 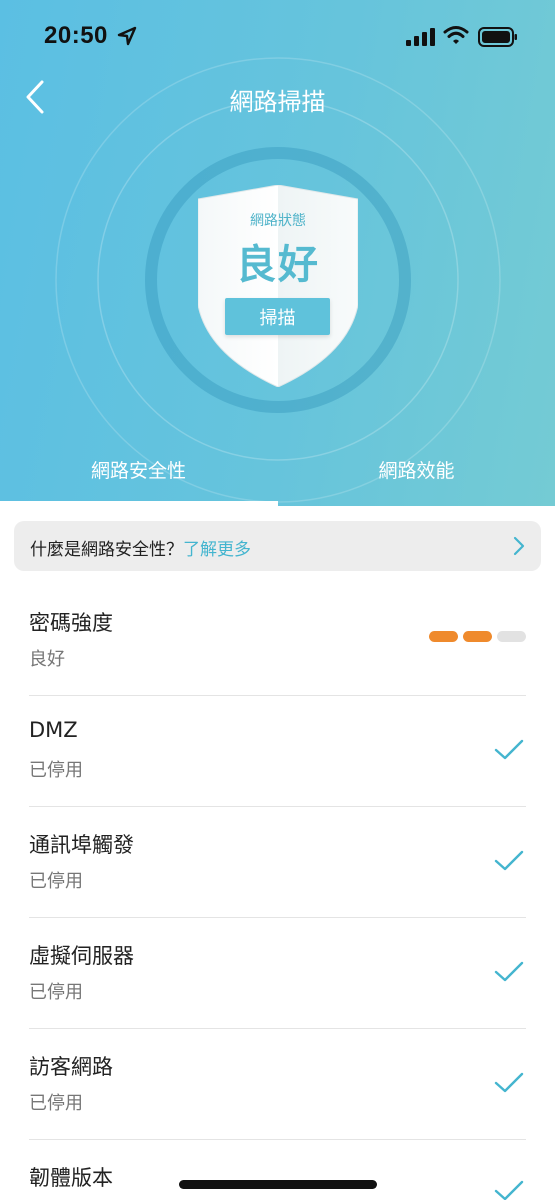 What do you see at coordinates (277, 1084) in the screenshot?
I see `list-item-guest-network: 訪客網路 已停用` at bounding box center [277, 1084].